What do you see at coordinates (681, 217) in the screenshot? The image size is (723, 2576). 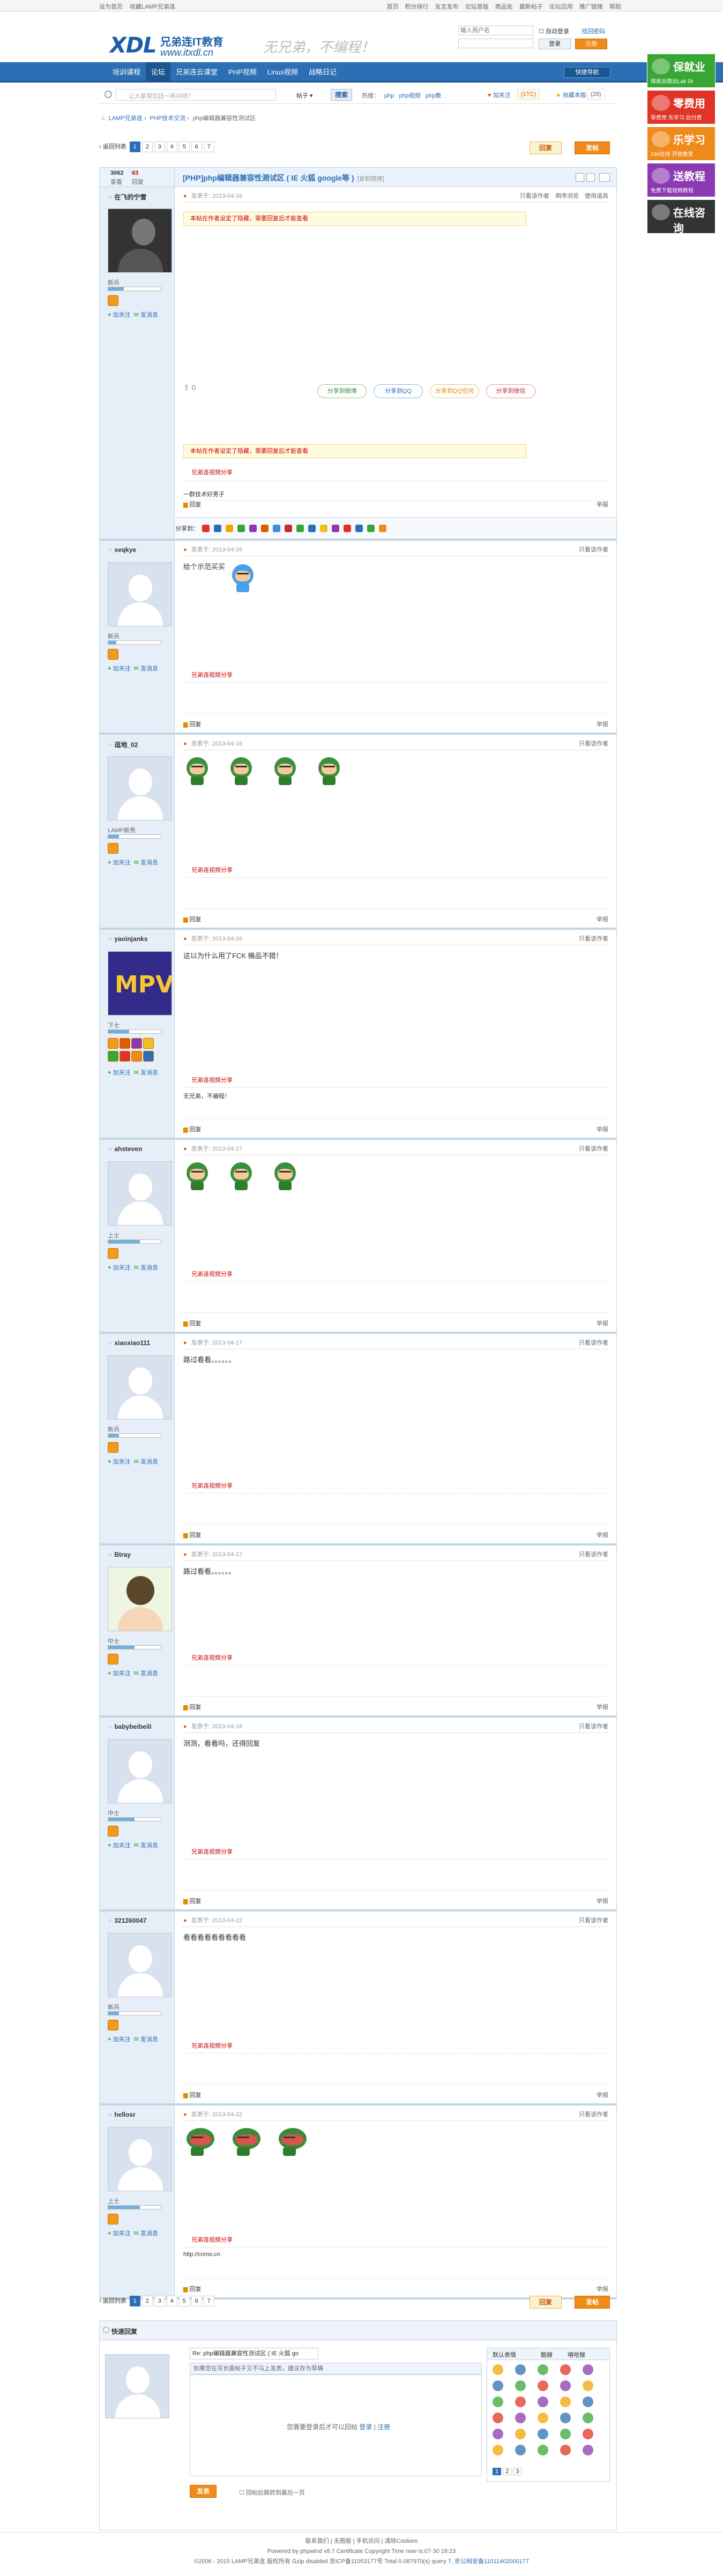 I see `side-ad-banner: 在线咨询` at bounding box center [681, 217].